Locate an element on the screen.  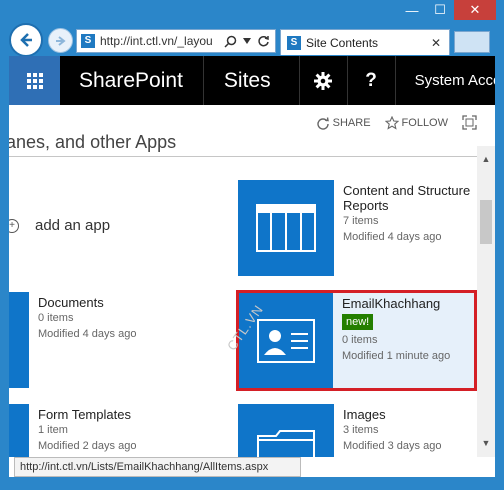
tab-close-icon: ✕ is located at coordinates (440, 43).